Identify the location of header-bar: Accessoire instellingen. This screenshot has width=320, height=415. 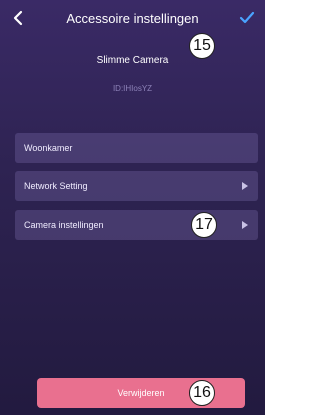
(132, 20).